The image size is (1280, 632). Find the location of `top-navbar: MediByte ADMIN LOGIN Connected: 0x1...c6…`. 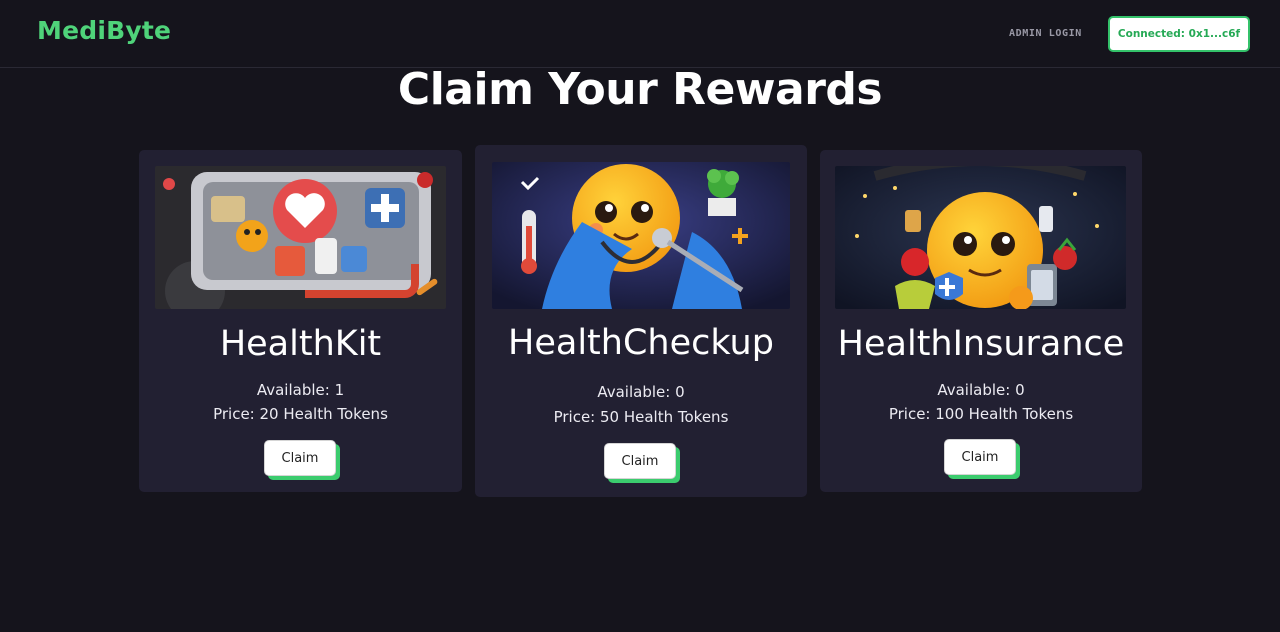

top-navbar: MediByte ADMIN LOGIN Connected: 0x1...c6… is located at coordinates (640, 34).